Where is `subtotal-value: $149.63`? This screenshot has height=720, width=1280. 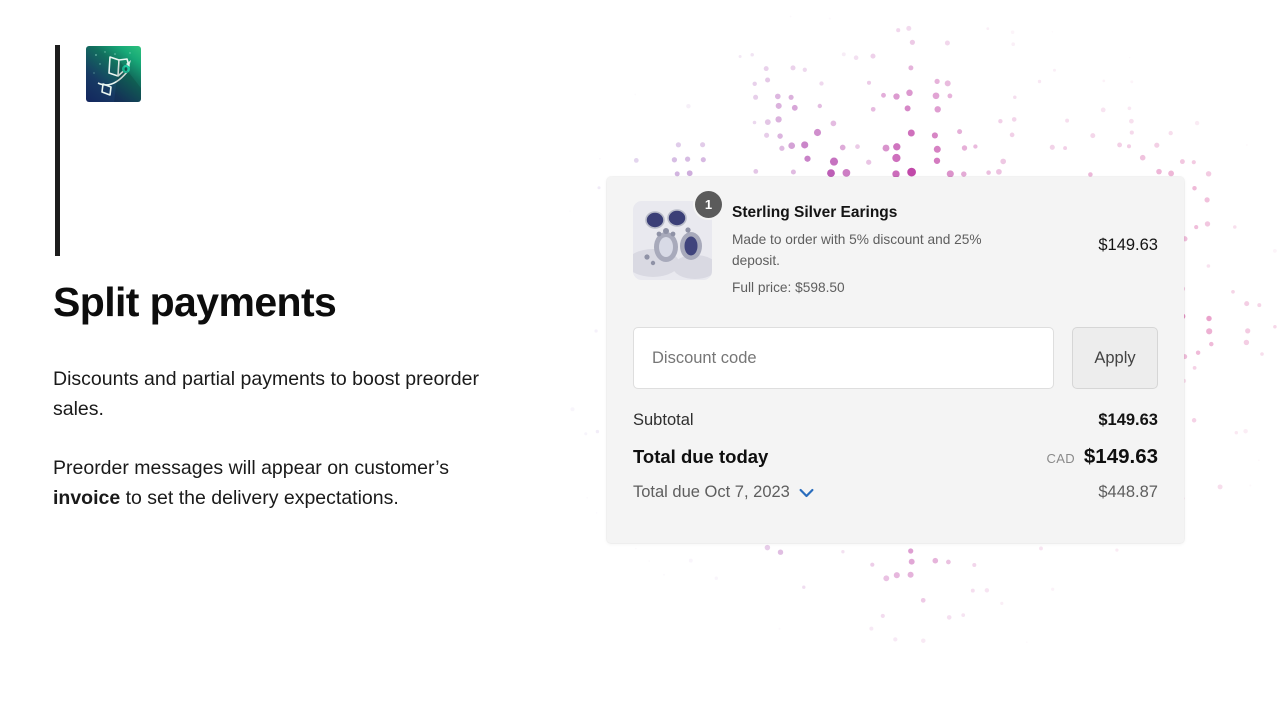
subtotal-value: $149.63 is located at coordinates (1128, 420).